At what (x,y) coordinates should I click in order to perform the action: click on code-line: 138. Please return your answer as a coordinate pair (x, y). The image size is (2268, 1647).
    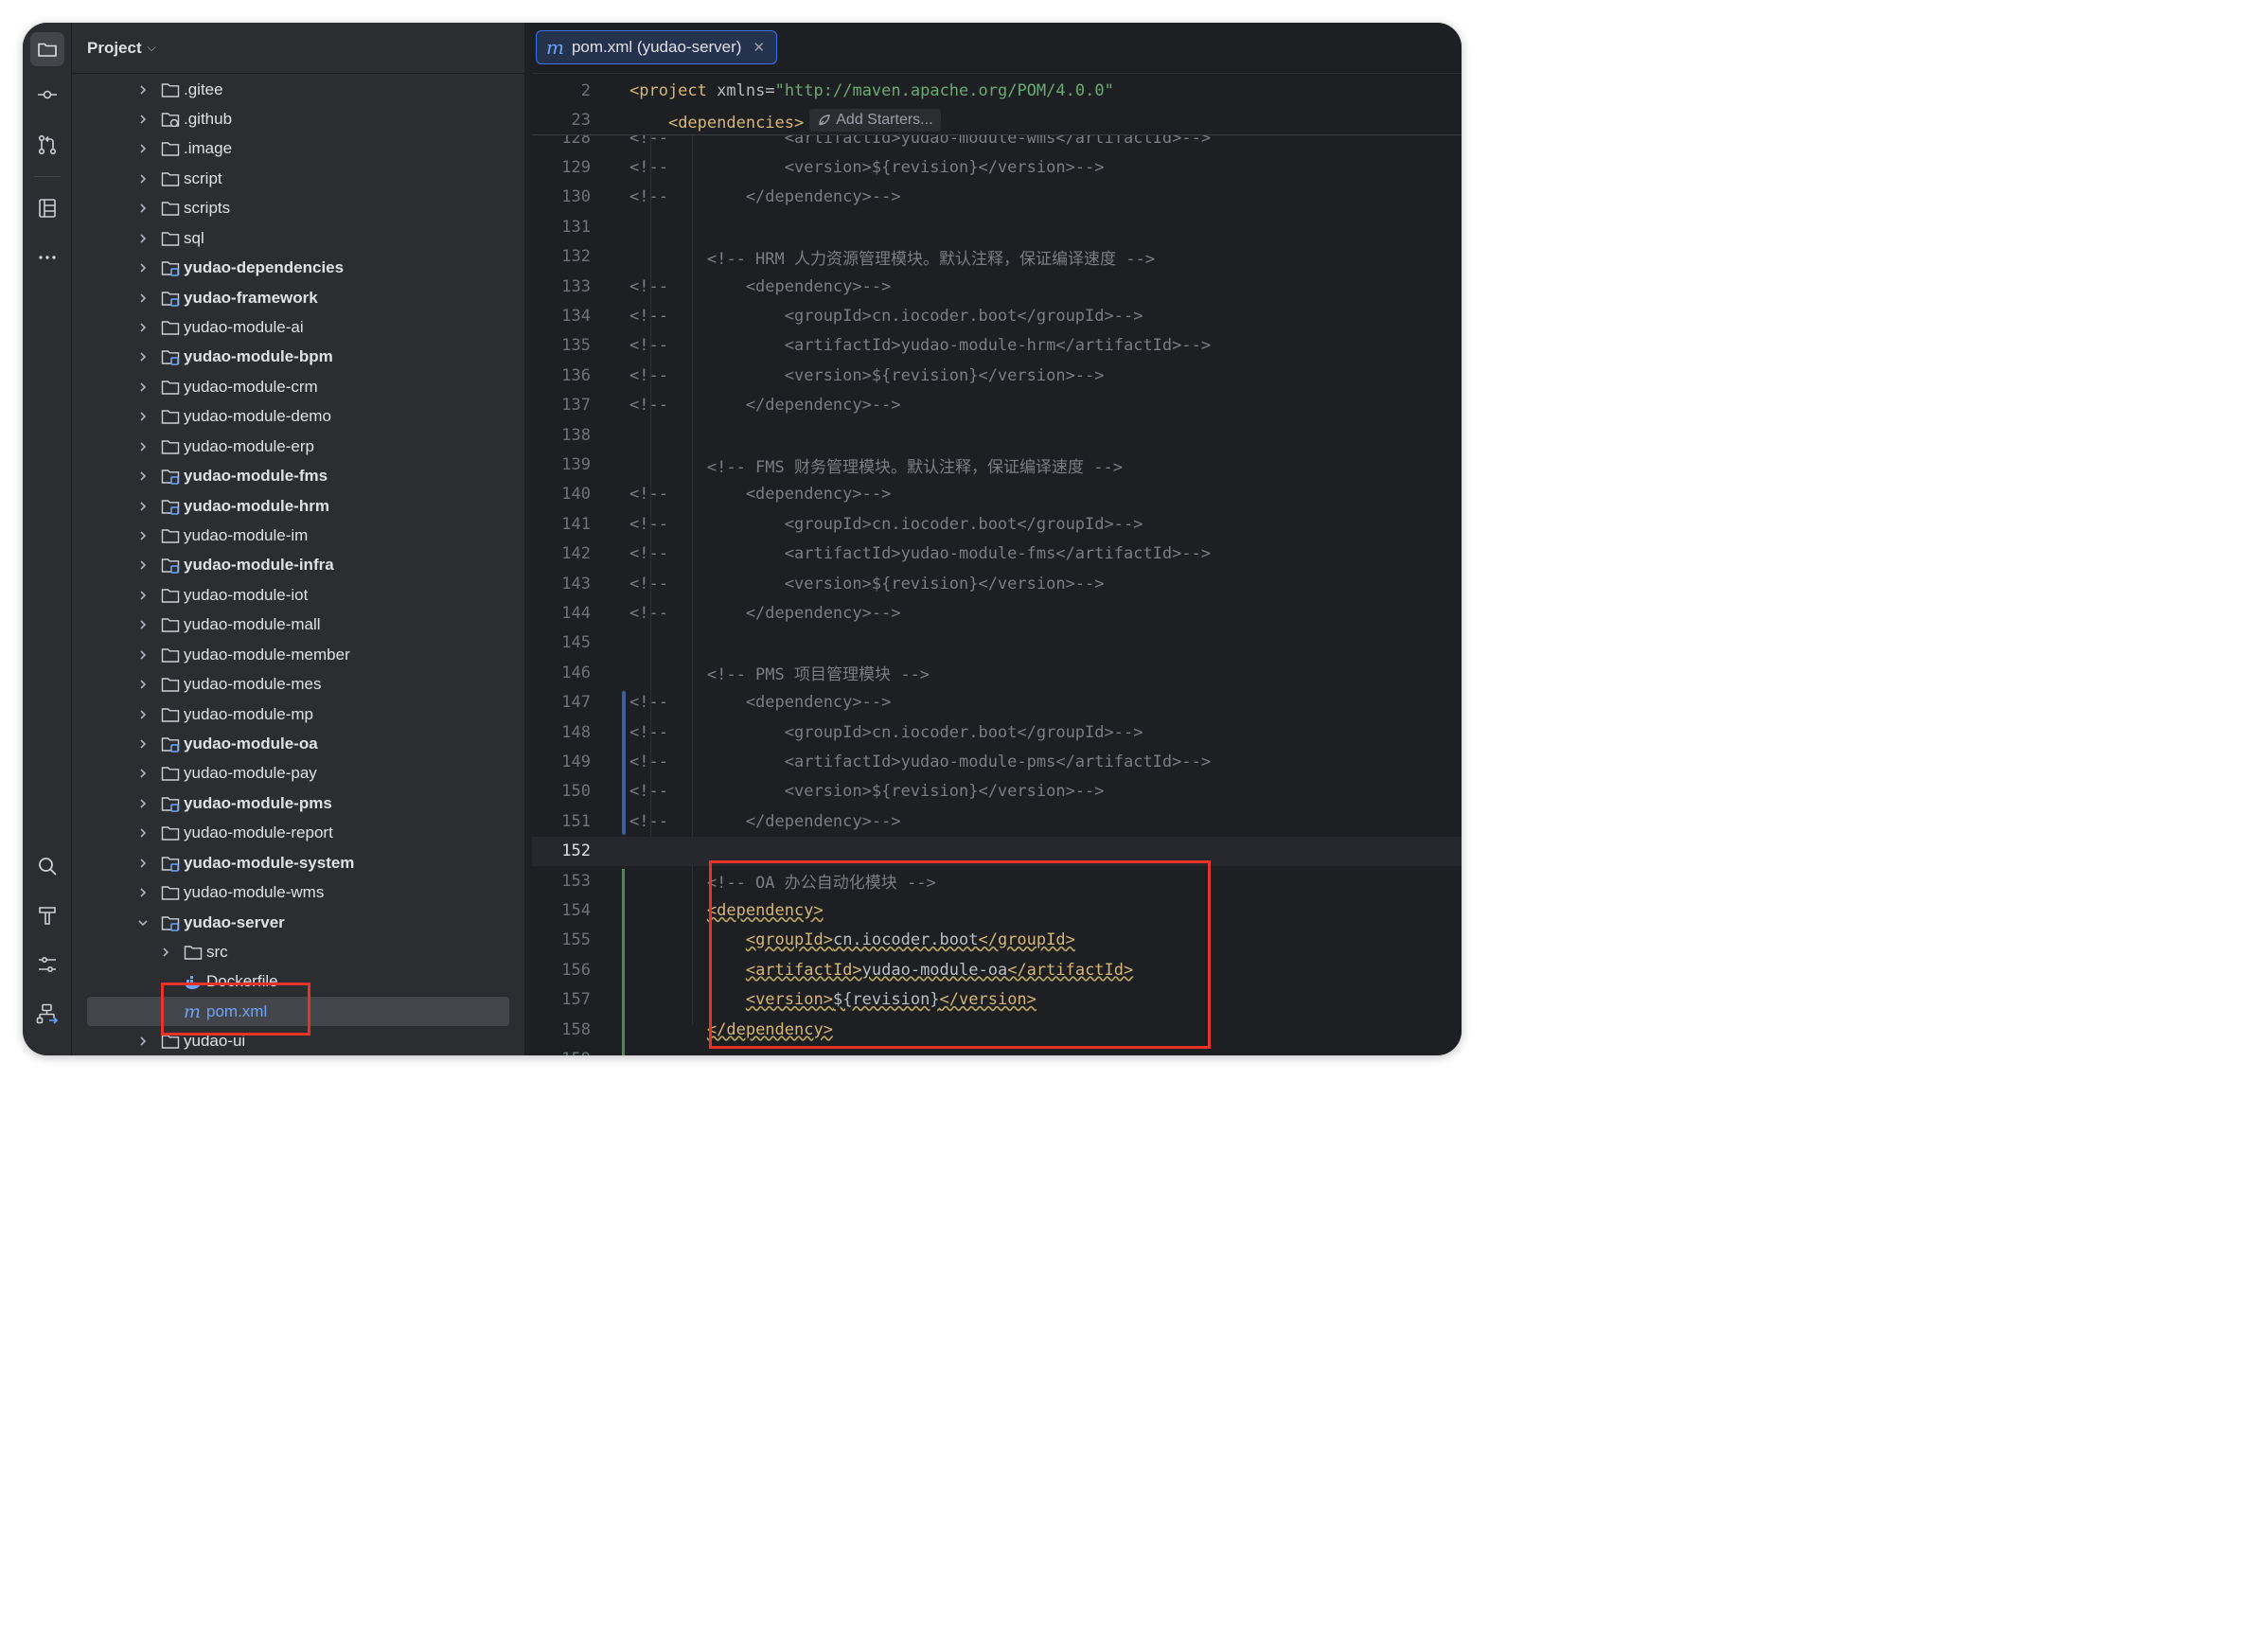
    Looking at the image, I should click on (997, 435).